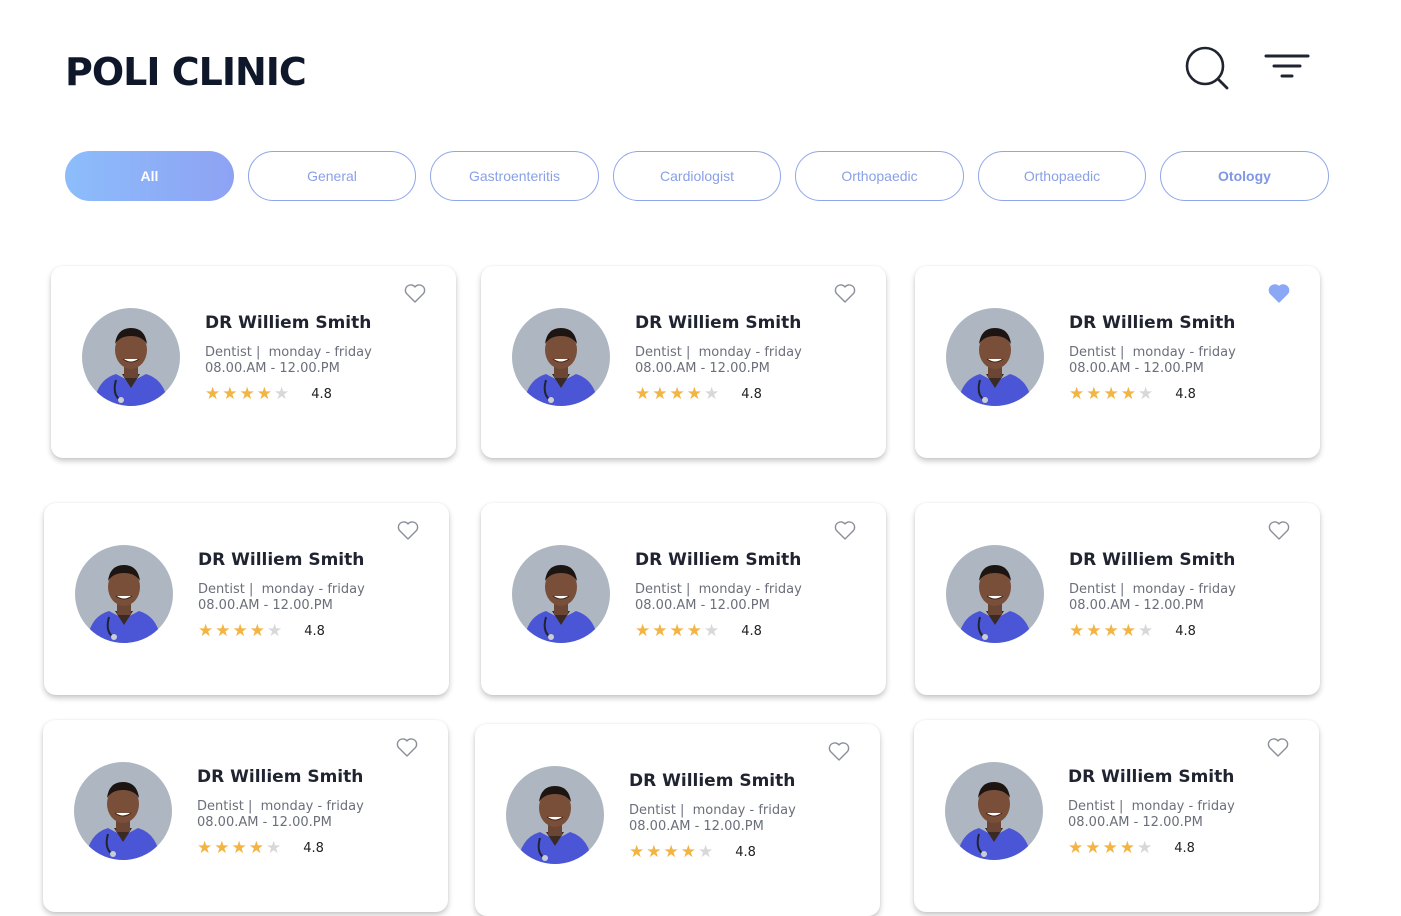 The image size is (1401, 916). I want to click on star-rating: ★ ★ ★ ★ ★, so click(247, 393).